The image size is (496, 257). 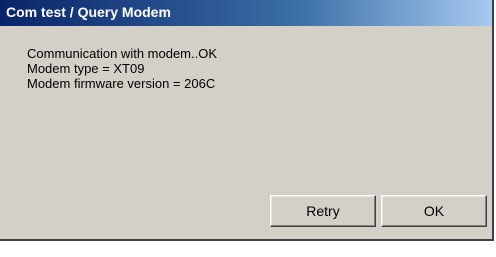 I want to click on communication-status-line: Communication with modem..OK, so click(x=122, y=53).